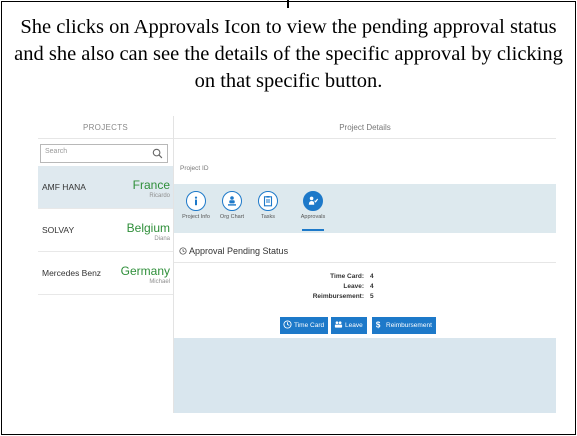  What do you see at coordinates (72, 273) in the screenshot?
I see `project-name: Mercedes Benz` at bounding box center [72, 273].